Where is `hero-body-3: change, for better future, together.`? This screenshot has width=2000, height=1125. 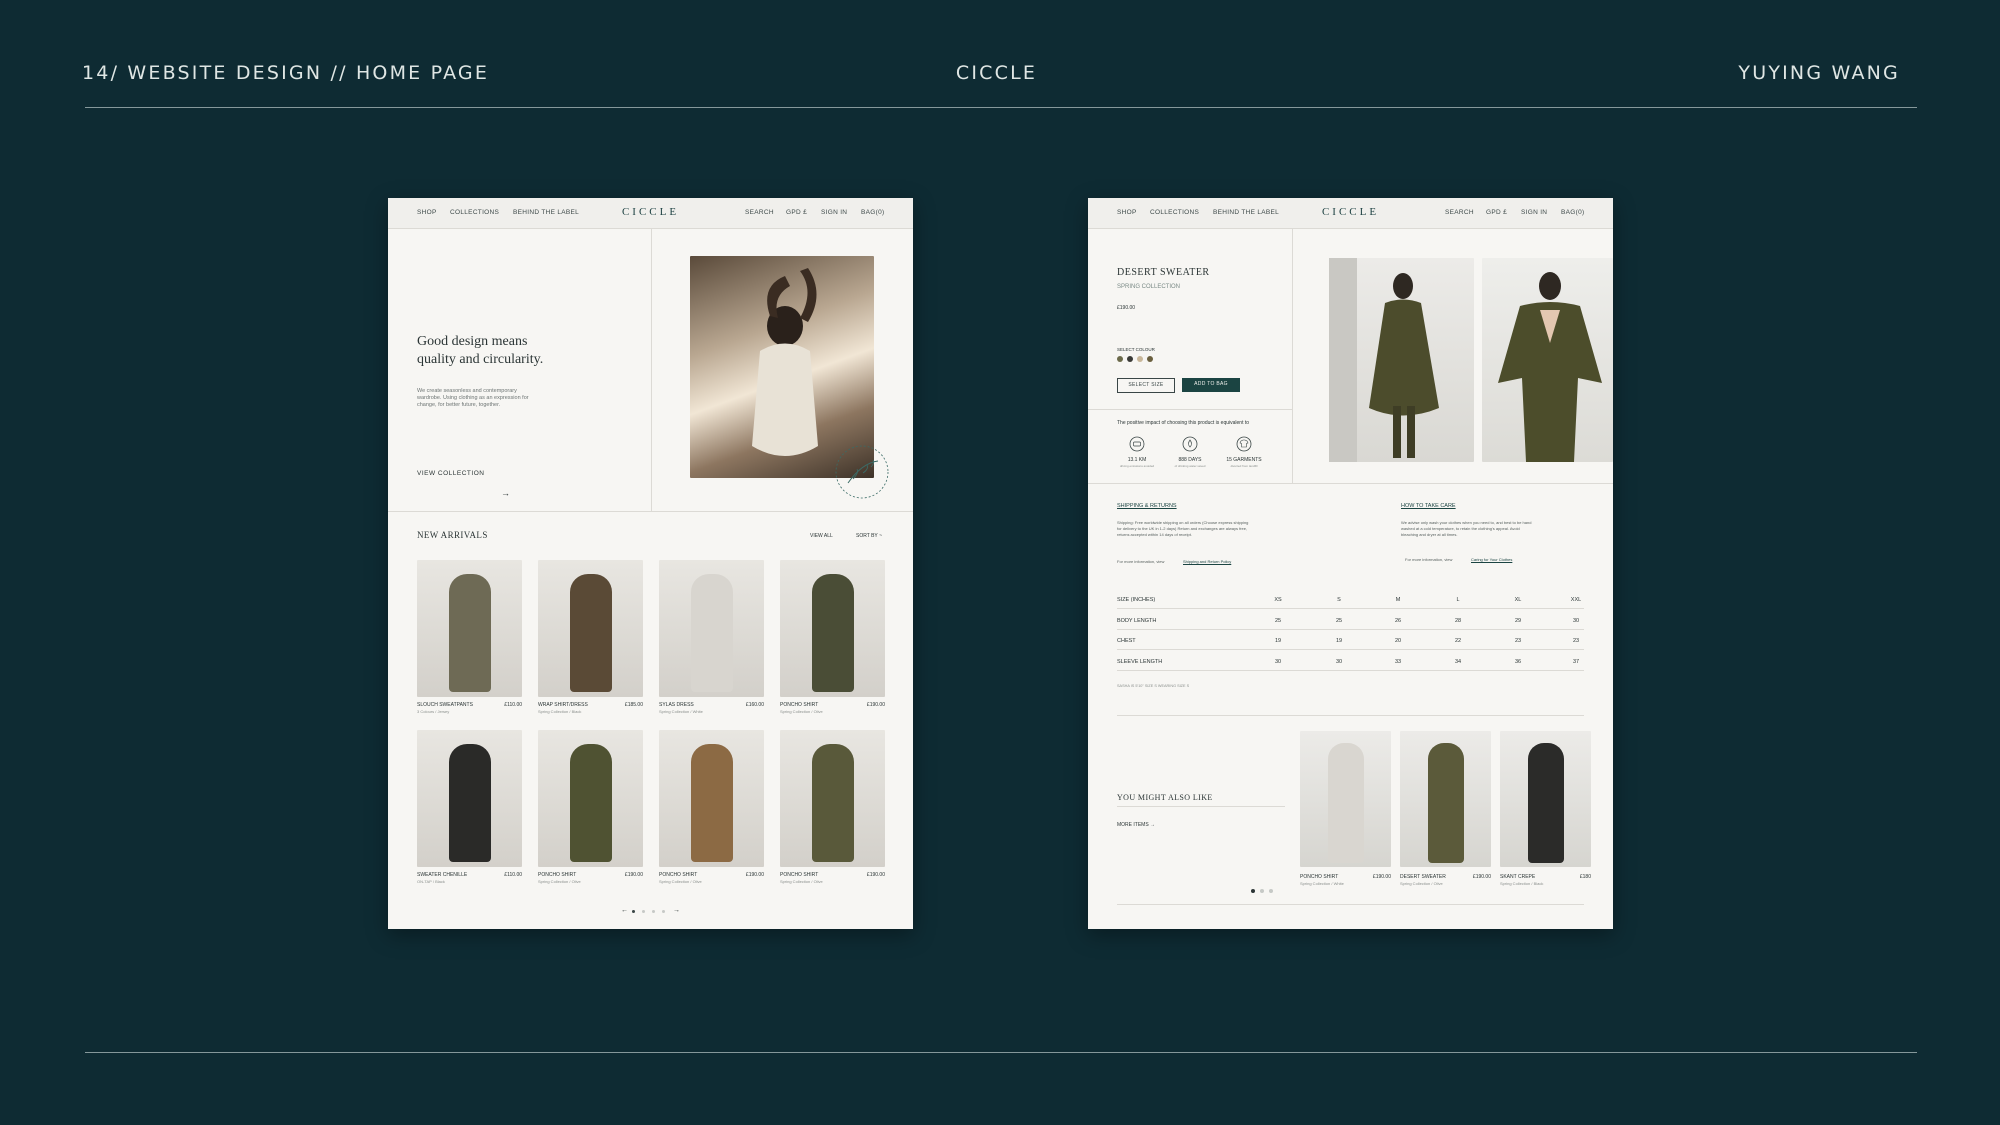 hero-body-3: change, for better future, together. is located at coordinates (459, 405).